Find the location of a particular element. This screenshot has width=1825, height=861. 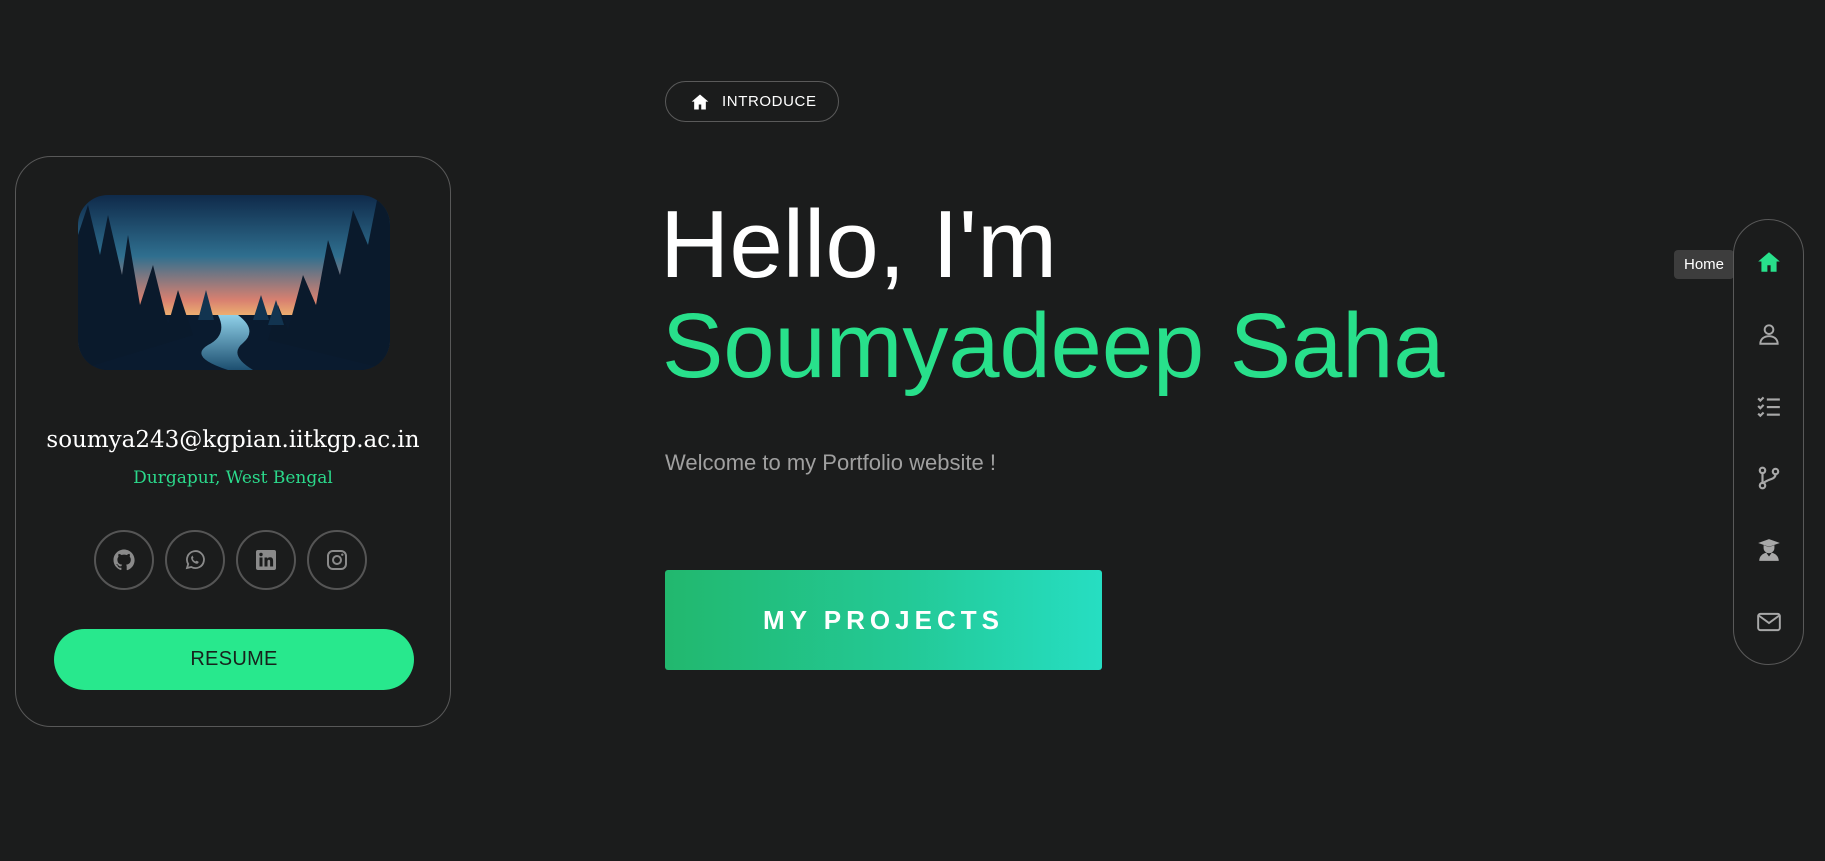

nav-home is located at coordinates (1768, 262).